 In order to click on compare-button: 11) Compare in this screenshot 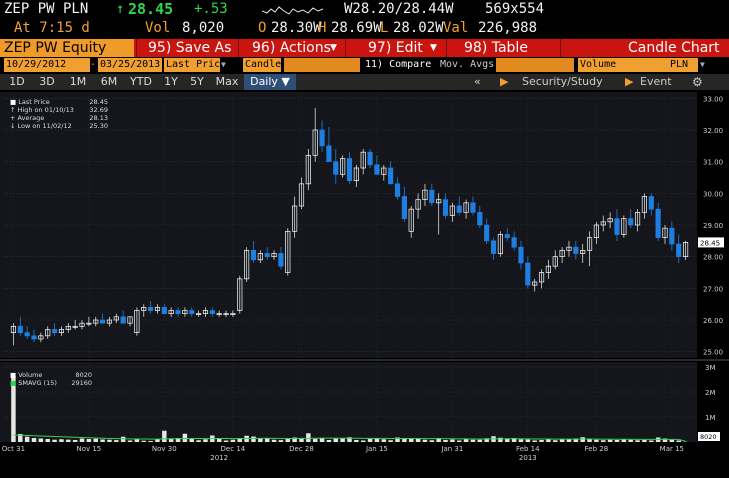, I will do `click(398, 65)`.